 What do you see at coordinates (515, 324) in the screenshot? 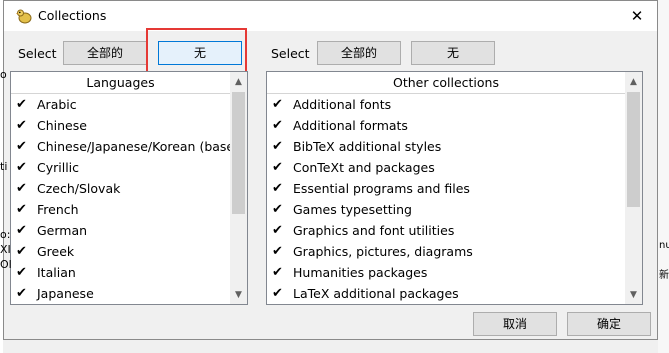
I see `cancel-button: 取消` at bounding box center [515, 324].